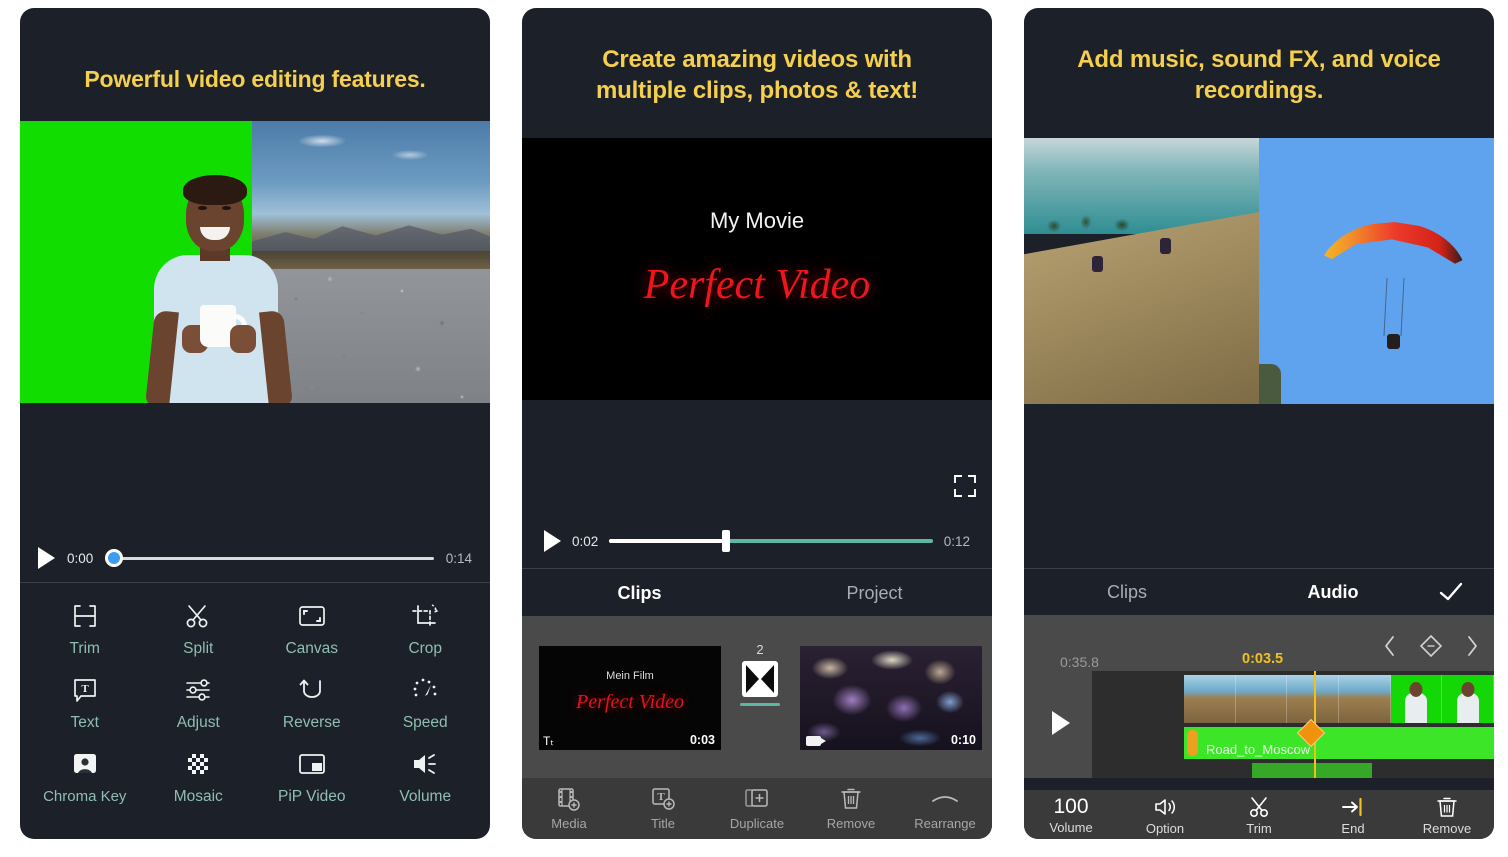 This screenshot has height=857, width=1508. What do you see at coordinates (1259, 815) in the screenshot?
I see `bottom-action-trim: Trim` at bounding box center [1259, 815].